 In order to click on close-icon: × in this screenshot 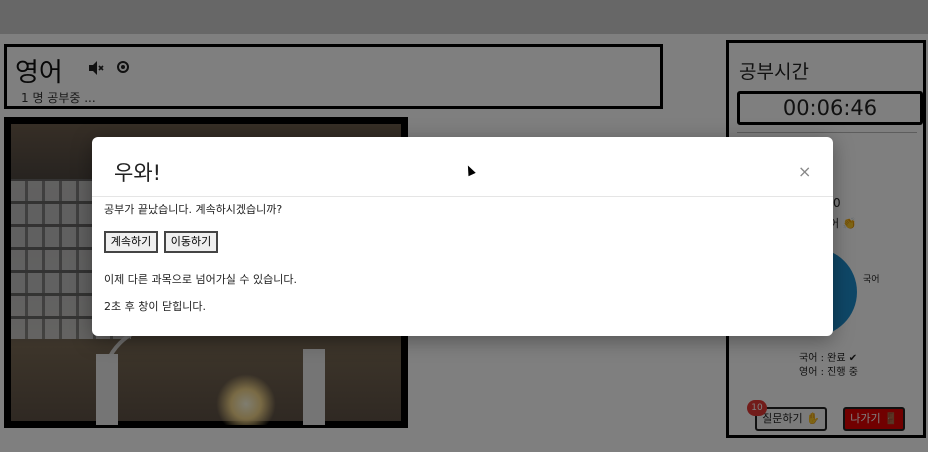, I will do `click(804, 171)`.